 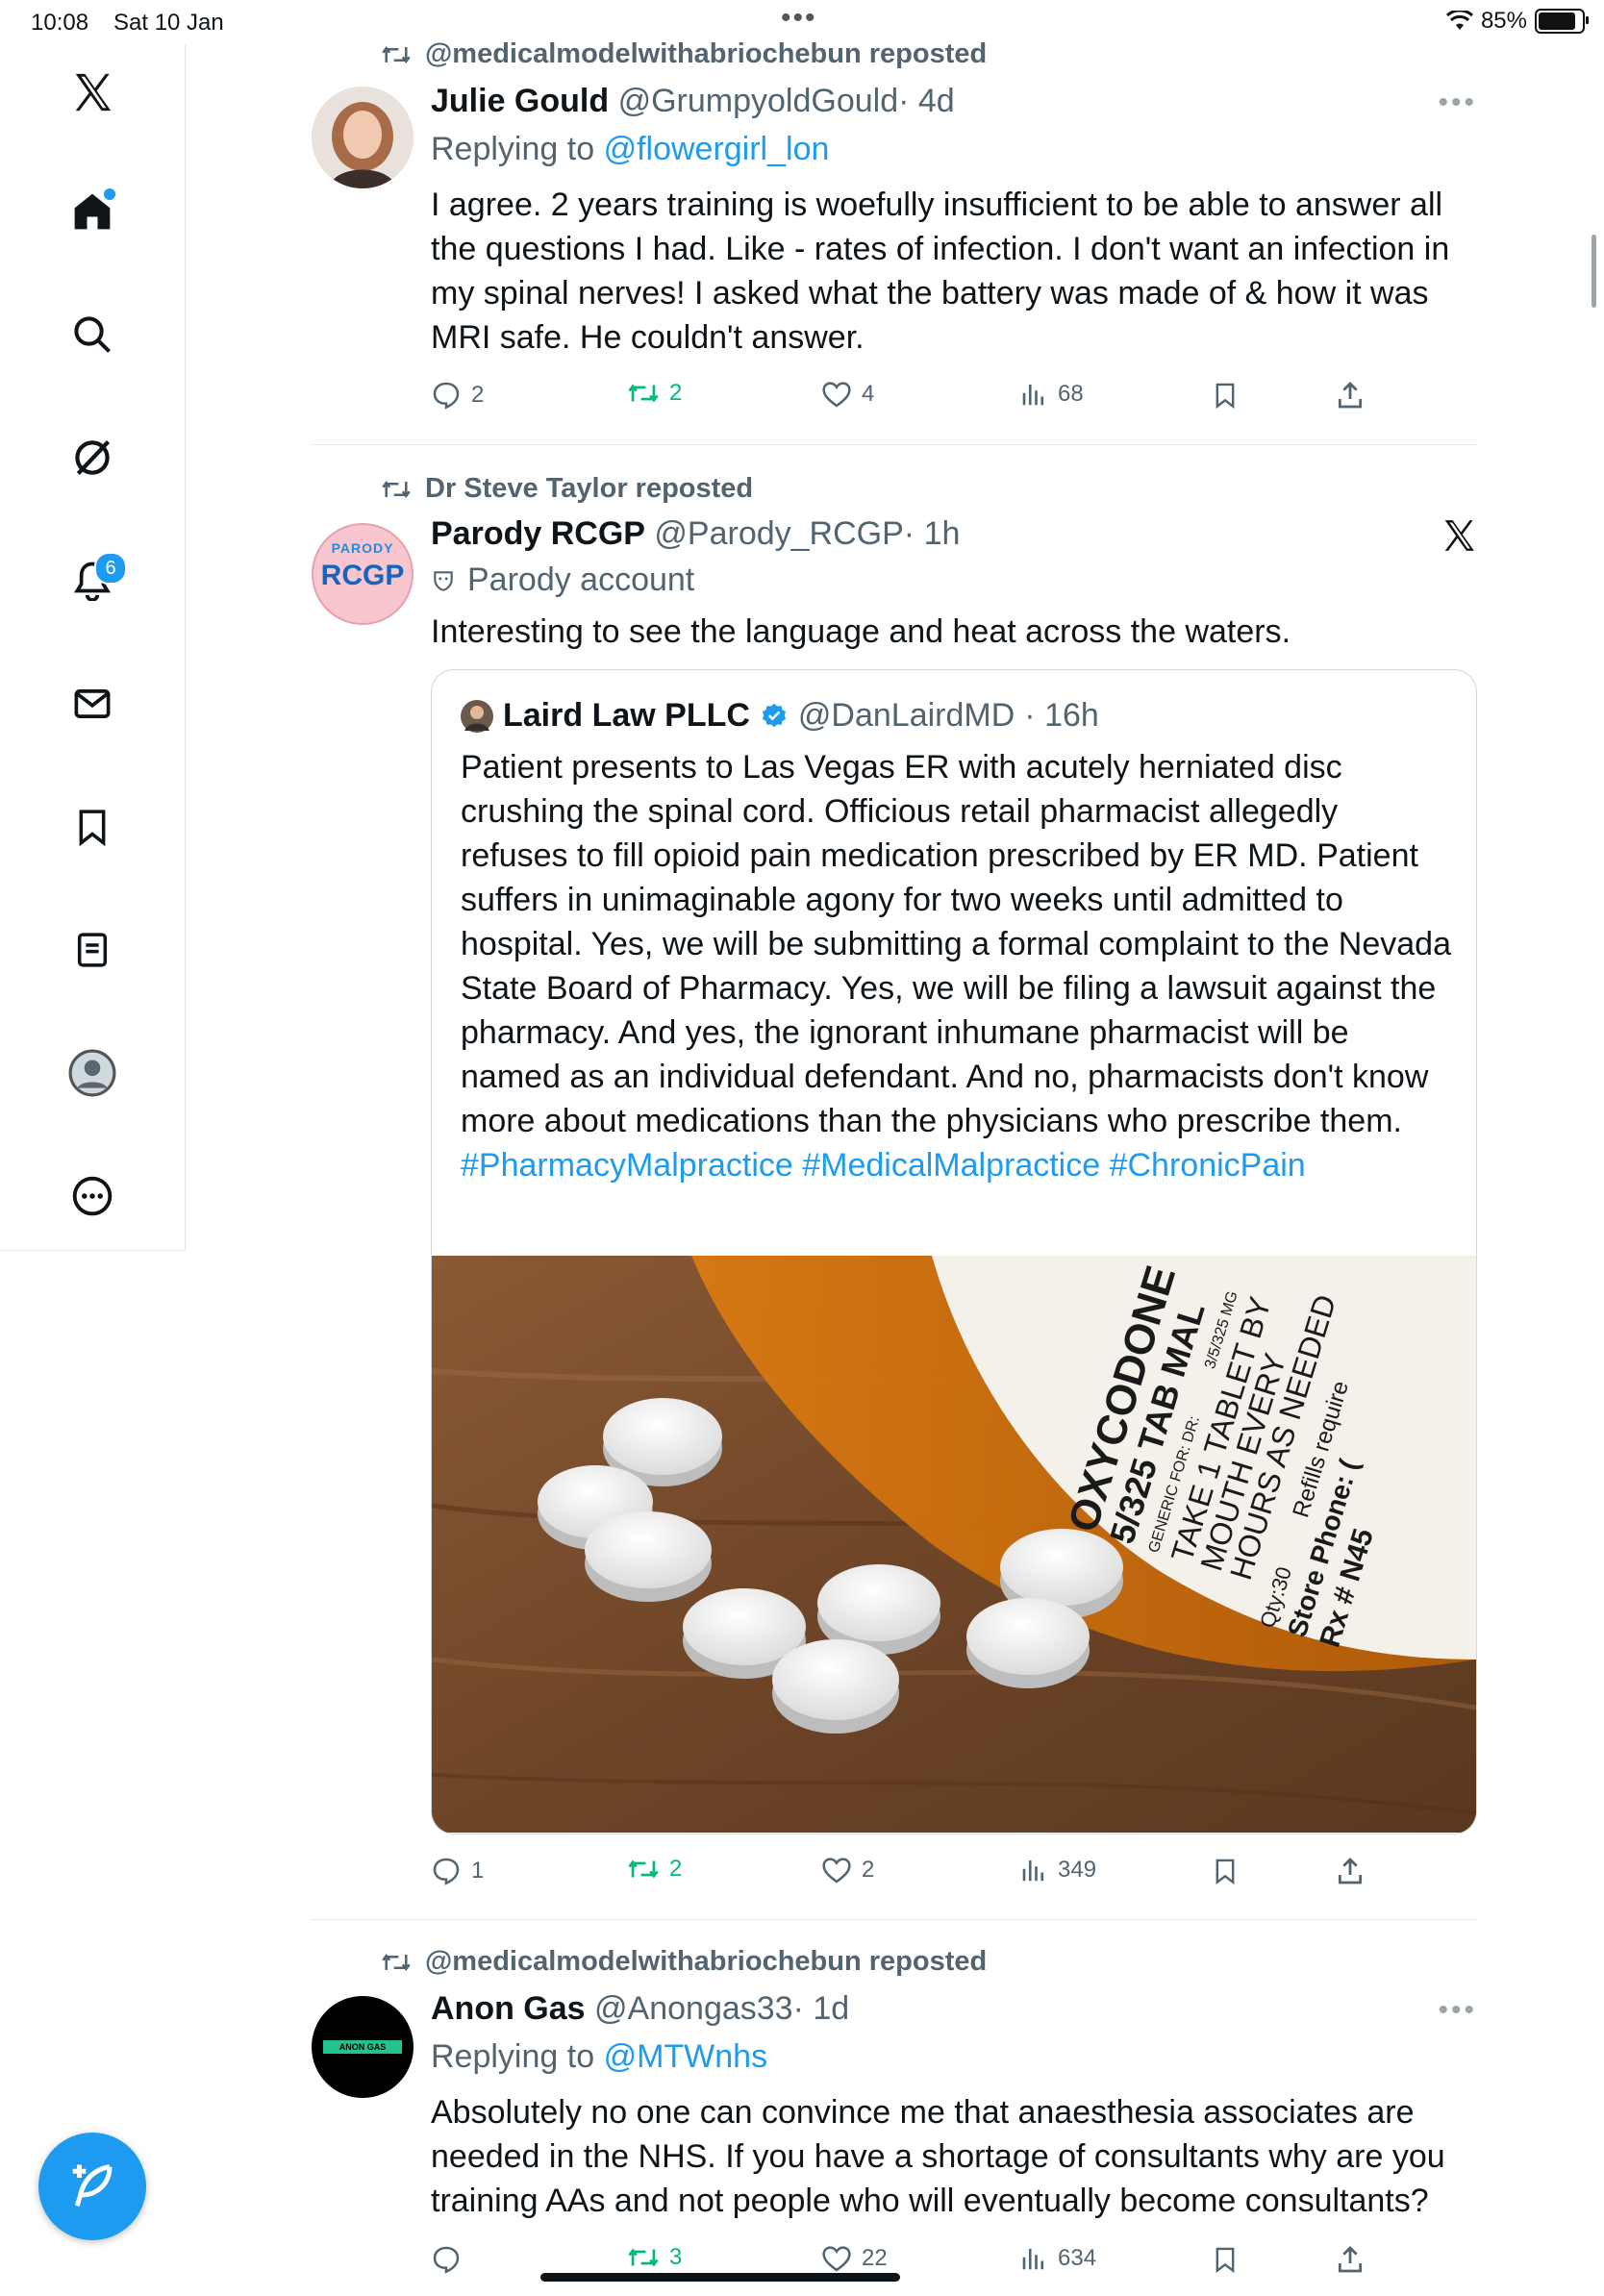 I want to click on share-icon, so click(x=1350, y=2259).